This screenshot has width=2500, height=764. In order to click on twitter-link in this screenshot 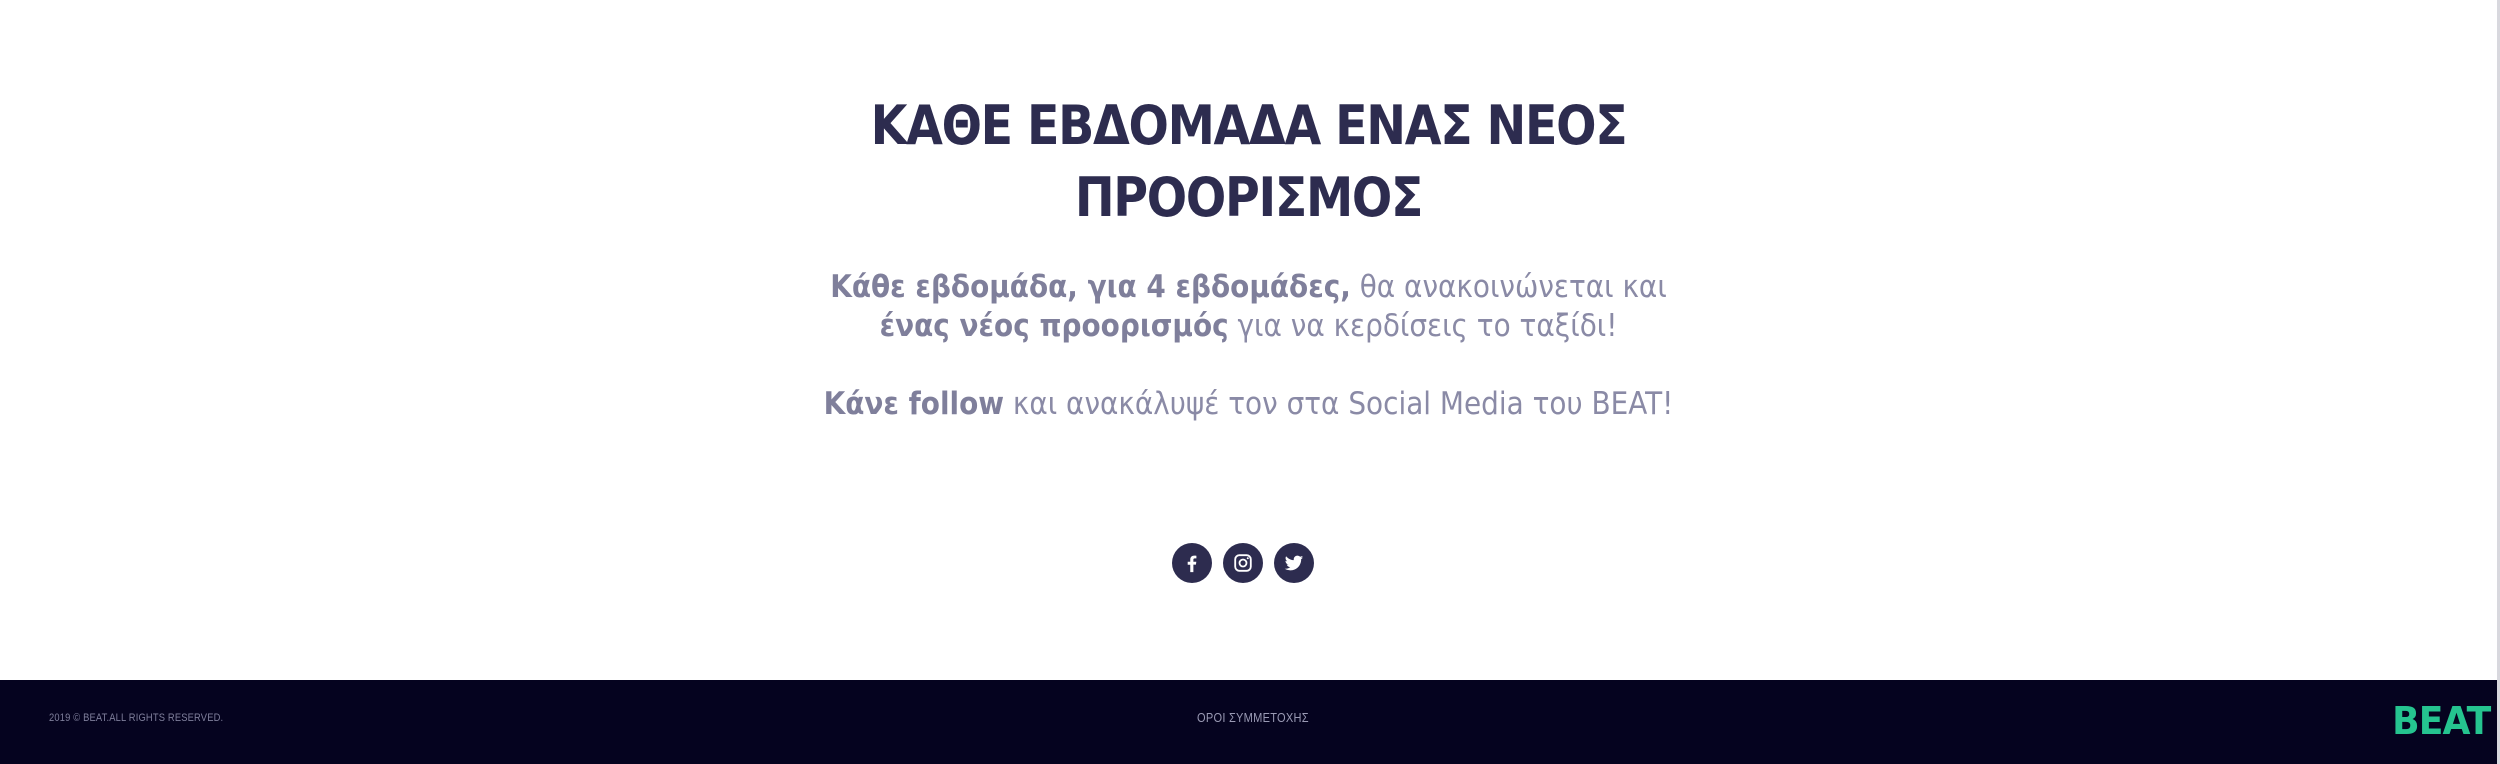, I will do `click(1294, 563)`.